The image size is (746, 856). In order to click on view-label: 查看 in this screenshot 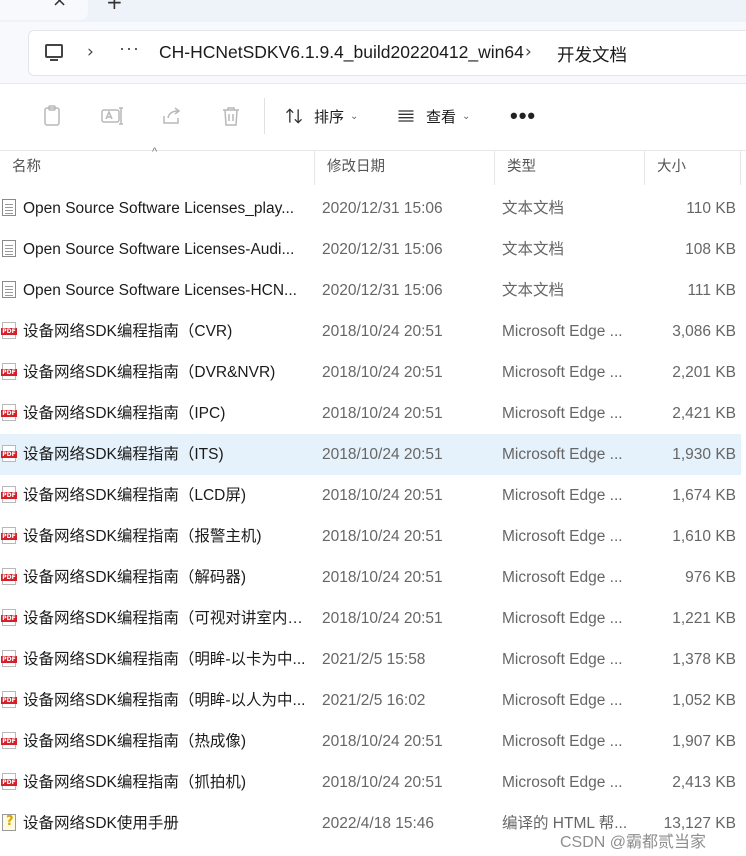, I will do `click(441, 117)`.